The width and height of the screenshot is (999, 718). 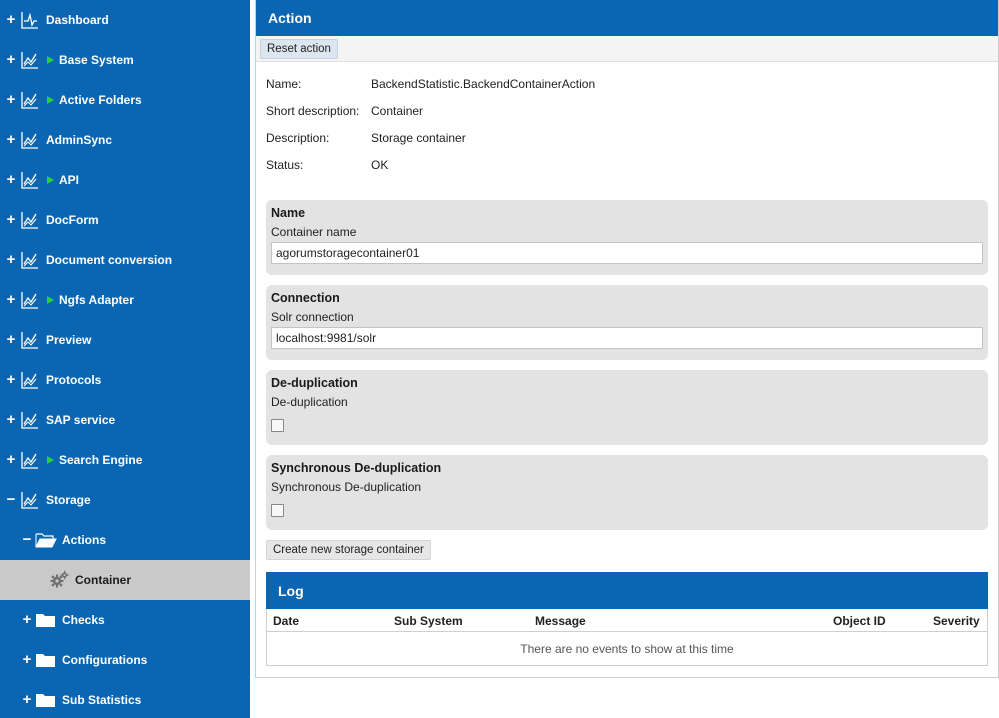 What do you see at coordinates (100, 100) in the screenshot?
I see `sidebar-item-label: Active Folders` at bounding box center [100, 100].